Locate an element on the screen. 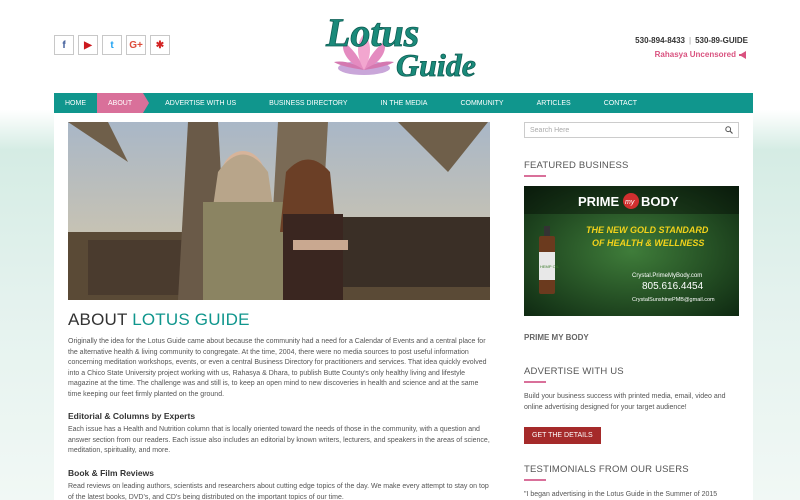 The height and width of the screenshot is (500, 800). featured-title: FEATURED BUSINESS is located at coordinates (576, 165).